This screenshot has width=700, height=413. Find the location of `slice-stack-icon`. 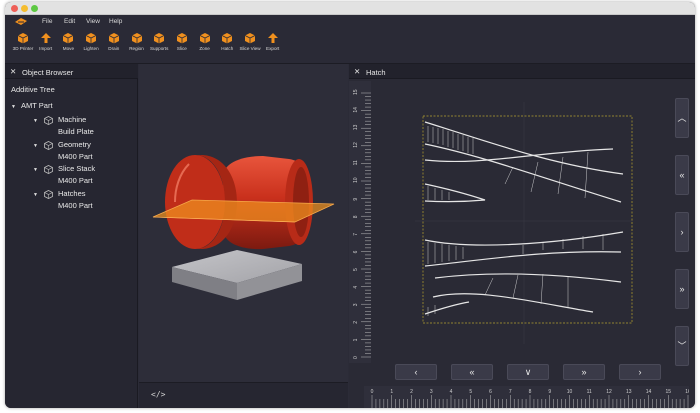

slice-stack-icon is located at coordinates (48, 169).